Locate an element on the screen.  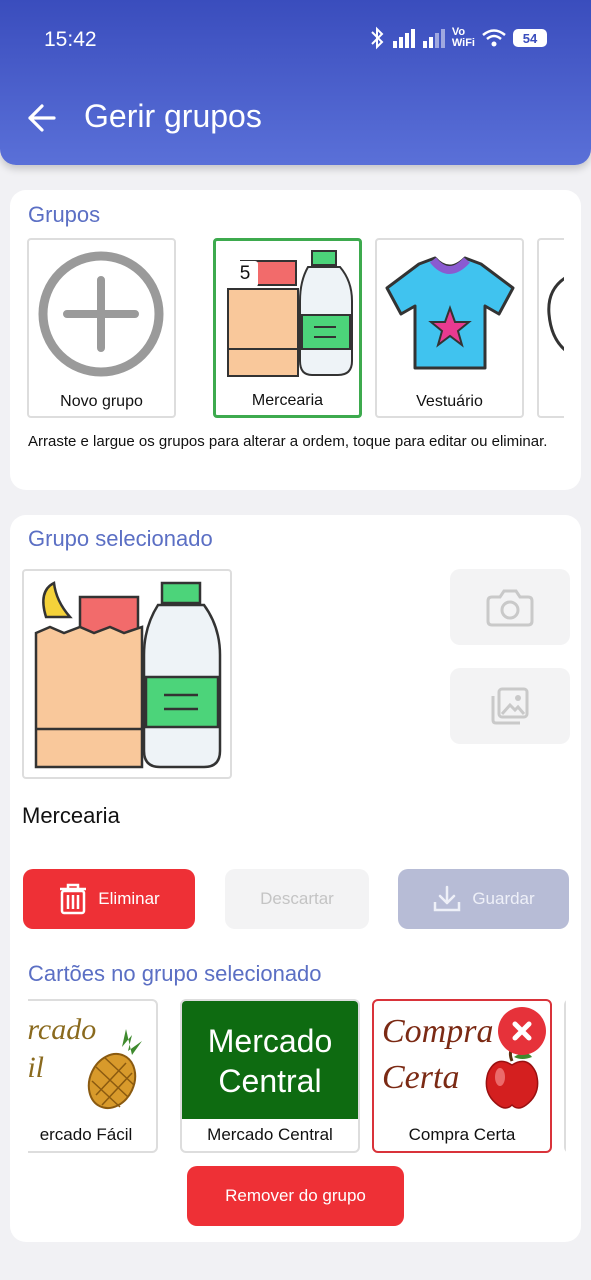
group-tile-partial is located at coordinates (550, 328).